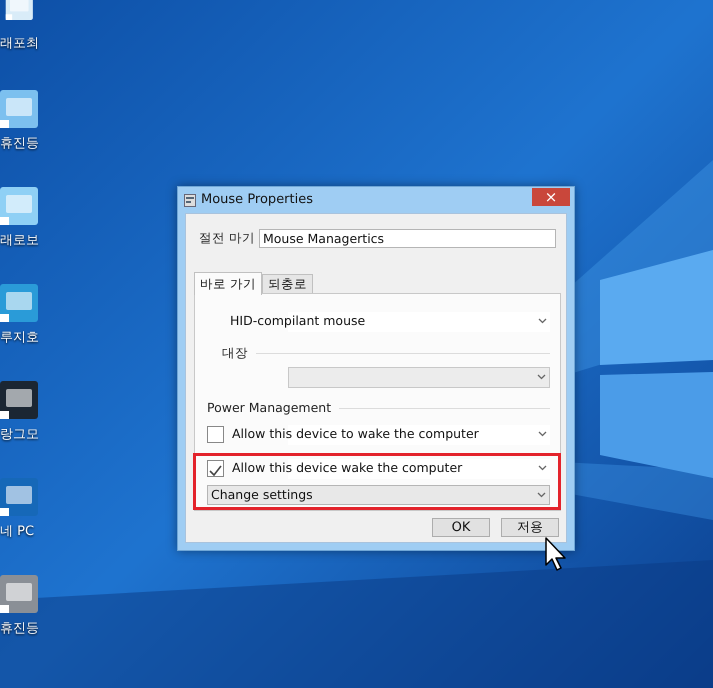 This screenshot has width=713, height=688. What do you see at coordinates (19, 338) in the screenshot?
I see `icon-label: 루지호` at bounding box center [19, 338].